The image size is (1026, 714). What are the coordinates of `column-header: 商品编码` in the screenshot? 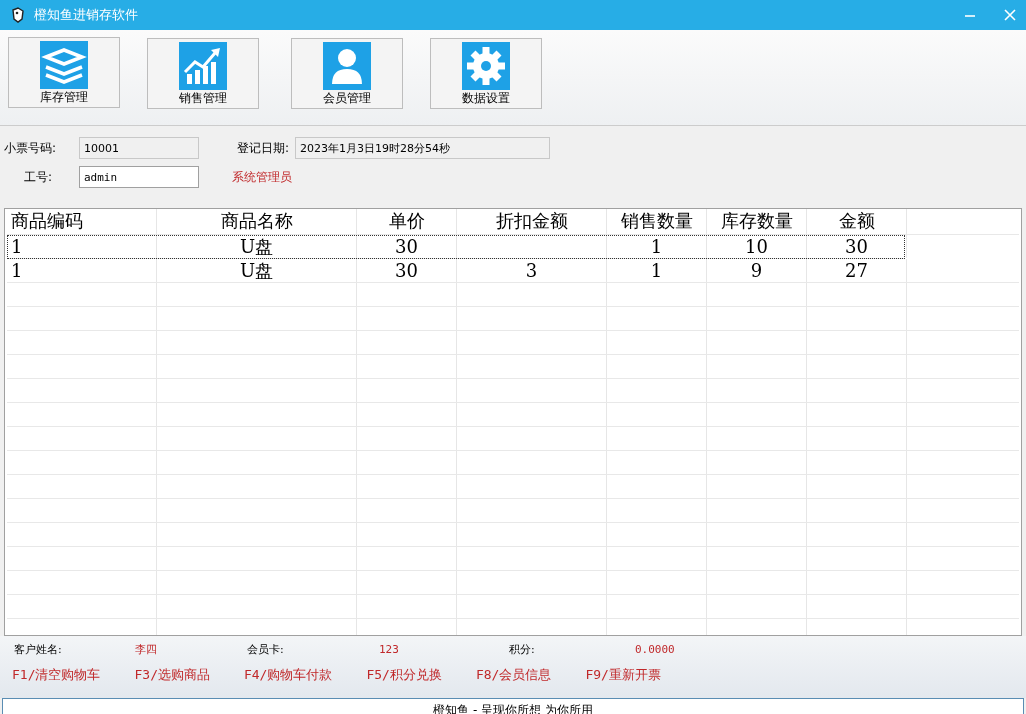 It's located at (82, 221).